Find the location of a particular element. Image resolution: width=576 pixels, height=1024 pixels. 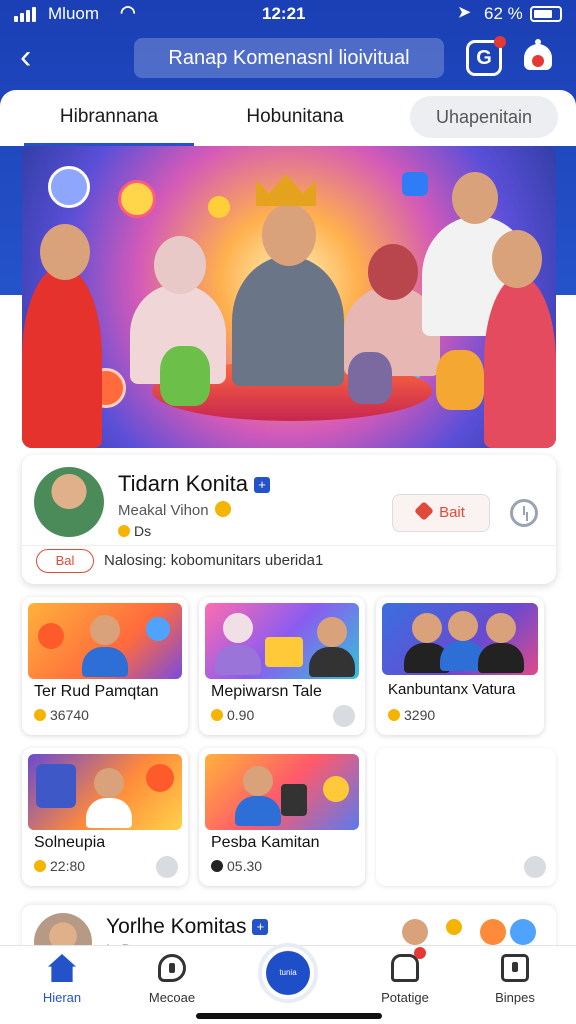

card-meta: 36740 is located at coordinates (61, 715).